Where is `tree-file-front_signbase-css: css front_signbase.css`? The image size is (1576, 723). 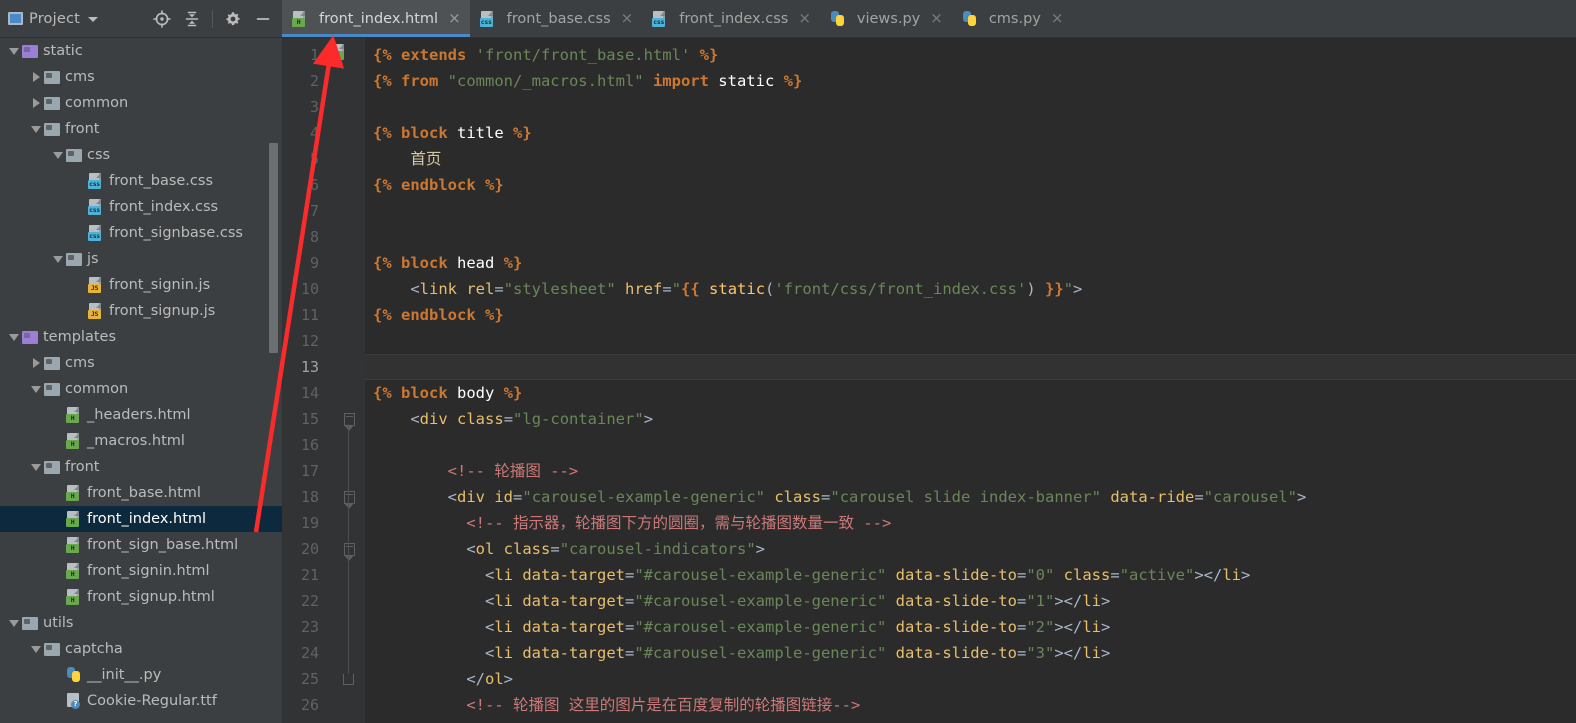
tree-file-front_signbase-css: css front_signbase.css is located at coordinates (141, 233).